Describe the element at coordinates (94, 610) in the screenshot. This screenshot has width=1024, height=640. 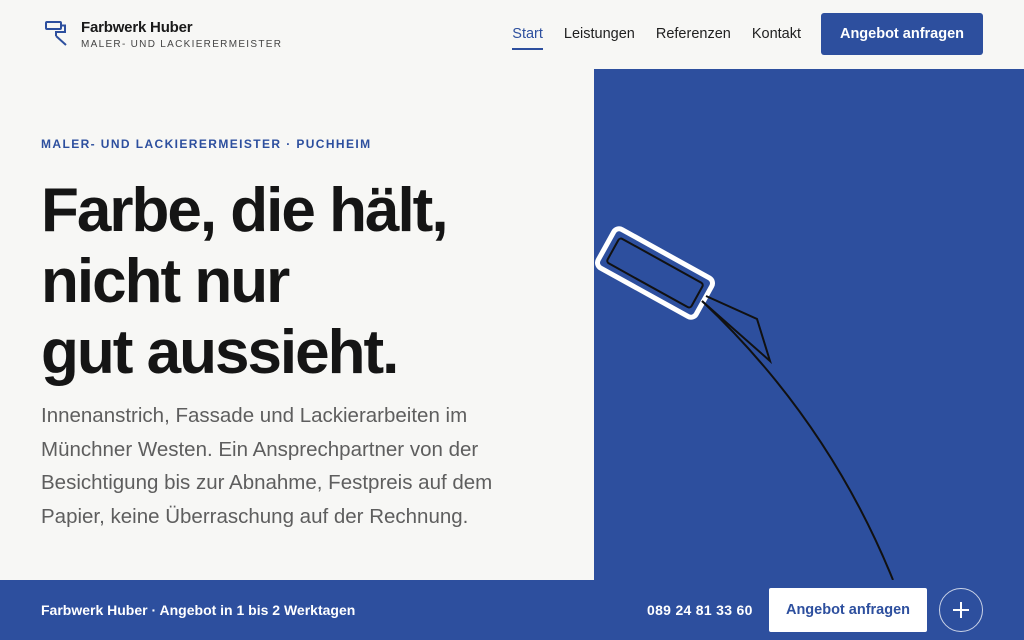
I see `bar-brand: Farbwerk Huber` at that location.